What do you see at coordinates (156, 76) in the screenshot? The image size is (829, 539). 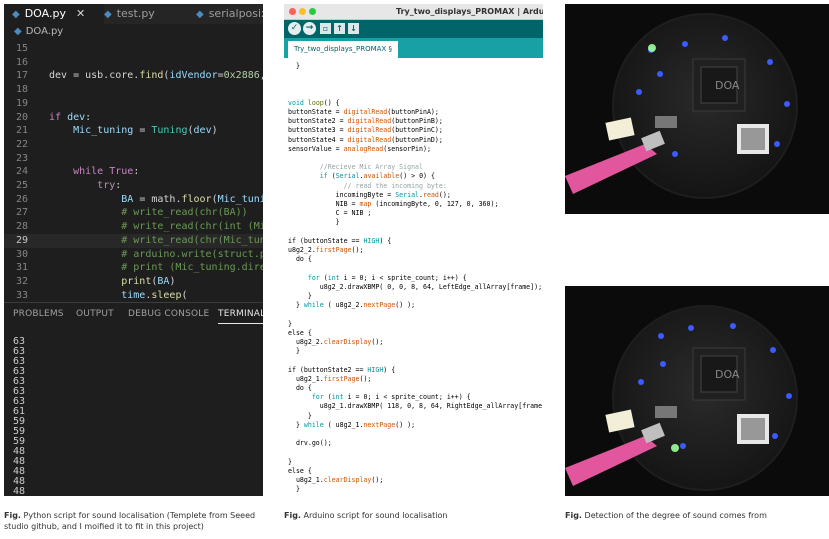 I see `code-text: dev = usb.core.find(idVendor=0x2886, i` at bounding box center [156, 76].